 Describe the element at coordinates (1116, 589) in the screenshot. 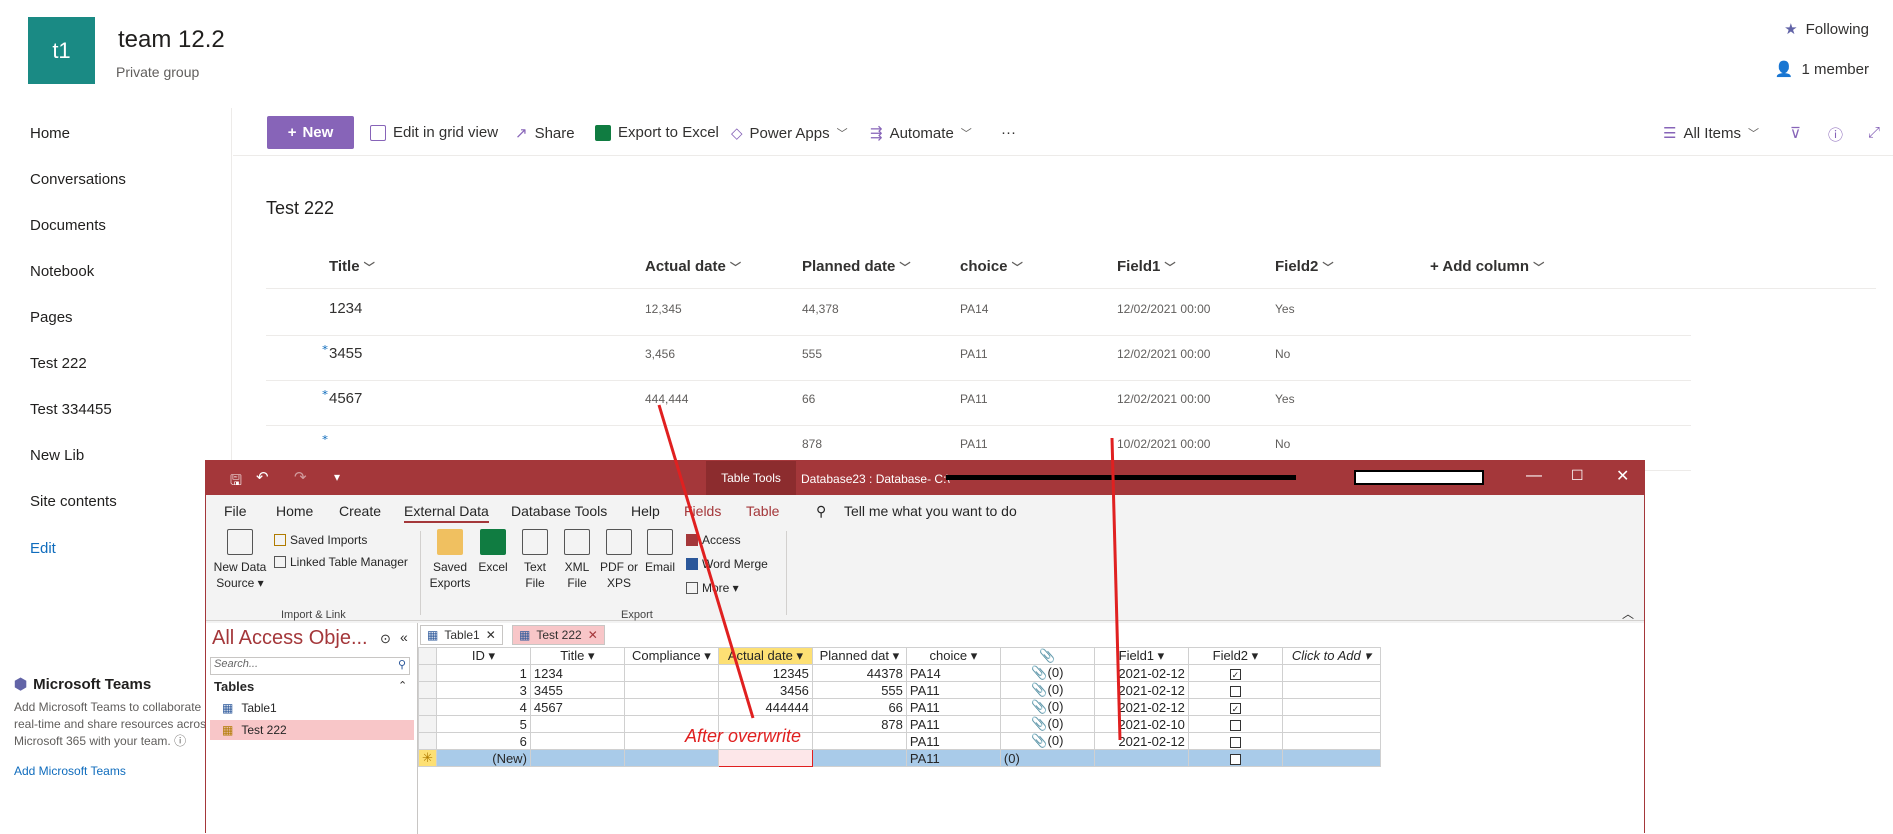

I see `annotation-line-field1` at that location.